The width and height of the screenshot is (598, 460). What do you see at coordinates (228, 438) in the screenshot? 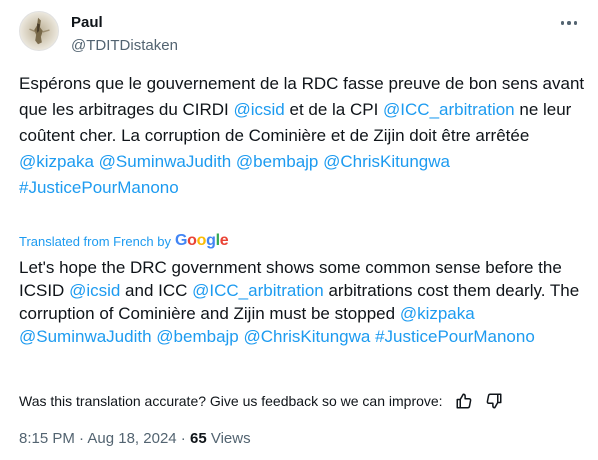
I see `views-label: Views` at bounding box center [228, 438].